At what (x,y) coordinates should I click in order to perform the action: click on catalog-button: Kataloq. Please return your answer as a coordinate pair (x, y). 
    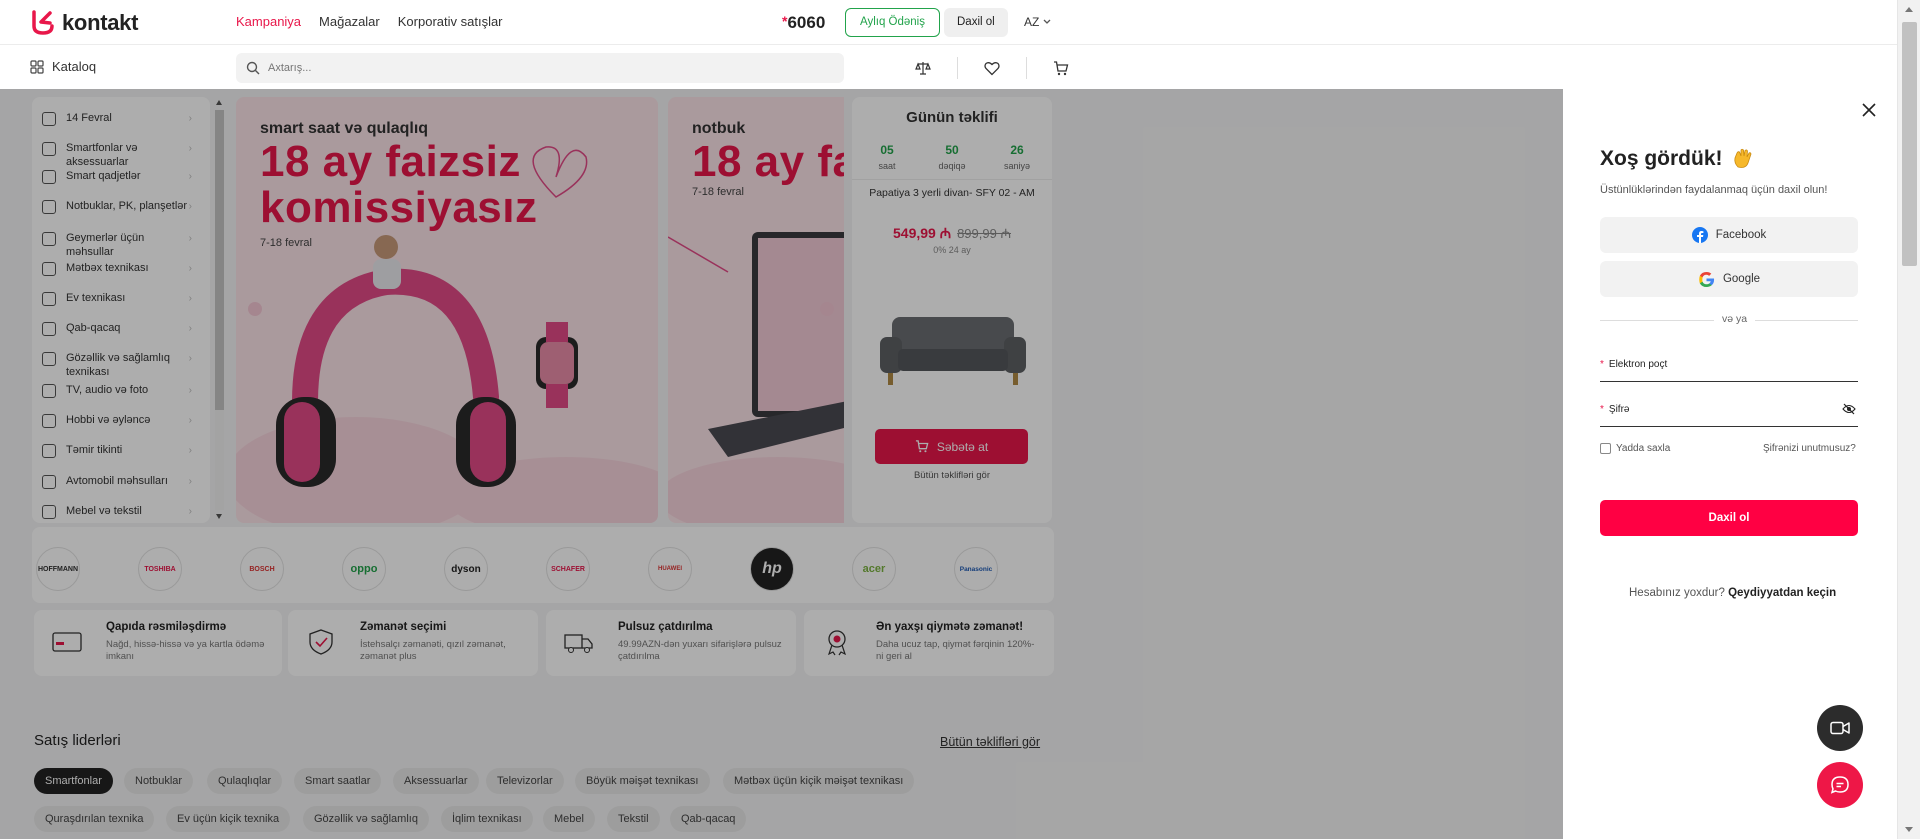
    Looking at the image, I should click on (63, 66).